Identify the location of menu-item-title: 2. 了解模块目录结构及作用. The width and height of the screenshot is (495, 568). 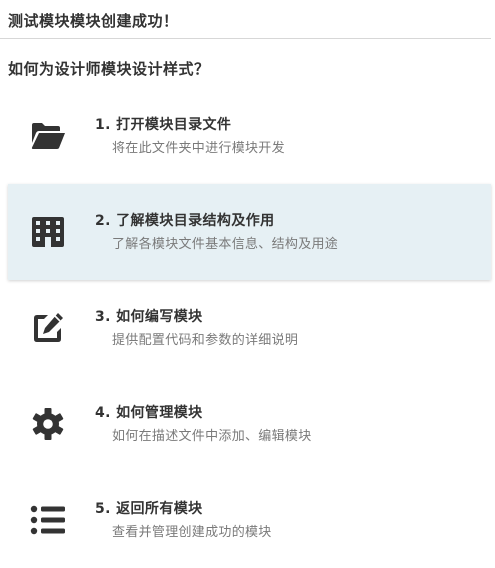
(185, 221).